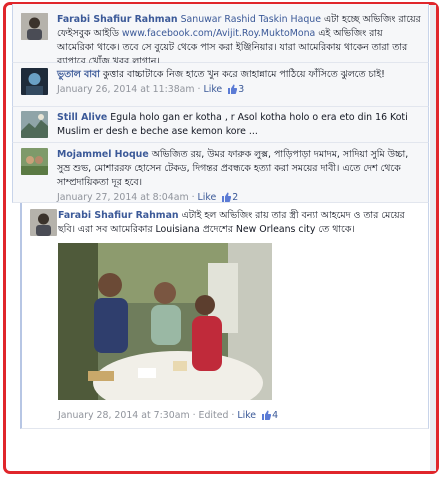 The height and width of the screenshot is (480, 444). Describe the element at coordinates (275, 415) in the screenshot. I see `like-count: 4` at that location.